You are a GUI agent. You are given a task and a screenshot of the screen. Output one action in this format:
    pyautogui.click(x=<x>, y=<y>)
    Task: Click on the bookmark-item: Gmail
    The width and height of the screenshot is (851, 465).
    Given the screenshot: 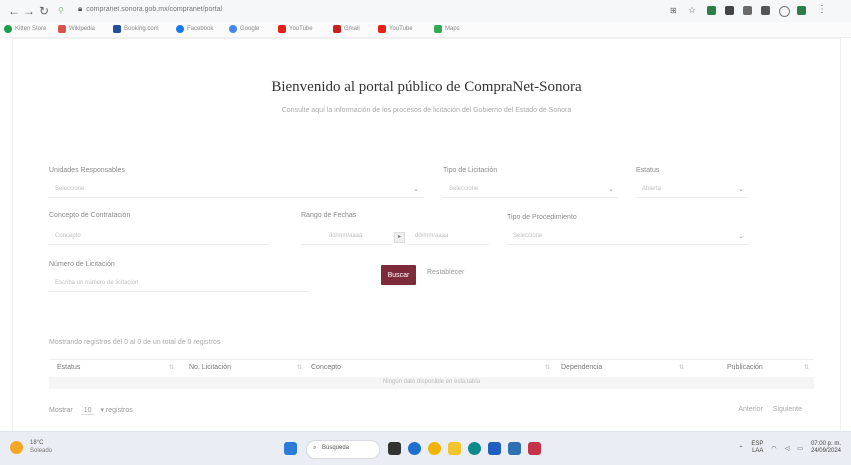 What is the action you would take?
    pyautogui.click(x=346, y=29)
    